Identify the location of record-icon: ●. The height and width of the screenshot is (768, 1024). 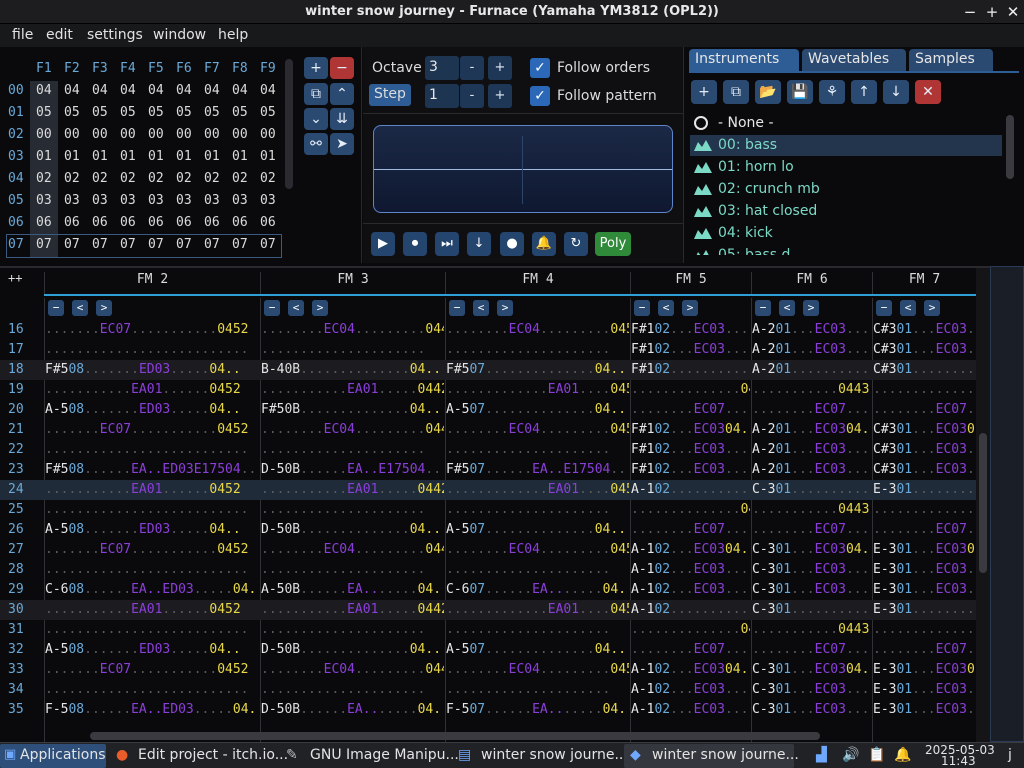
(512, 244).